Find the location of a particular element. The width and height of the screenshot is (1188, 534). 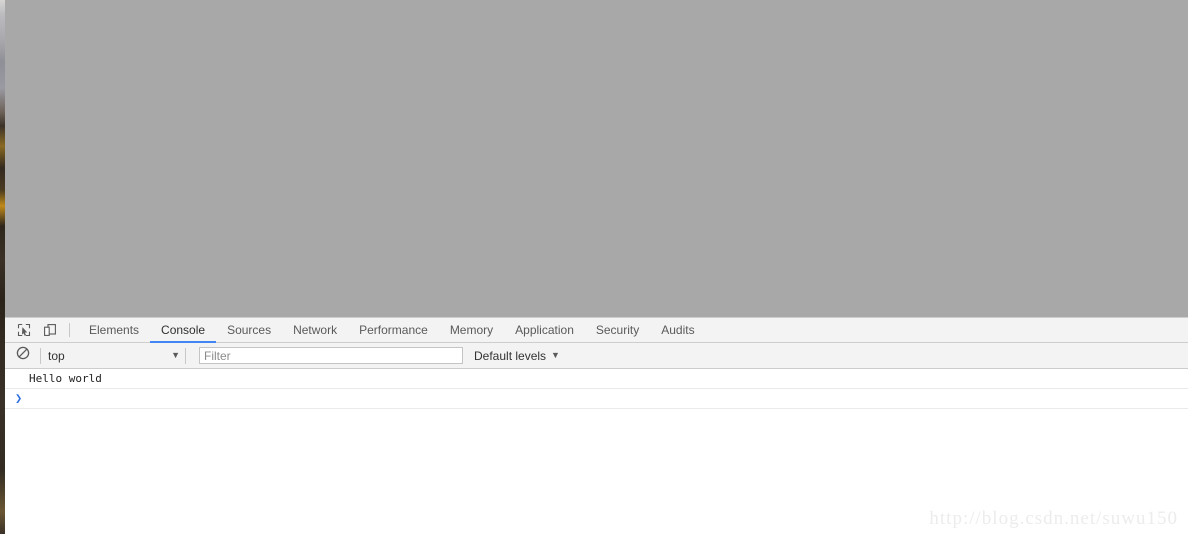

clear-console-icon is located at coordinates (23, 355).